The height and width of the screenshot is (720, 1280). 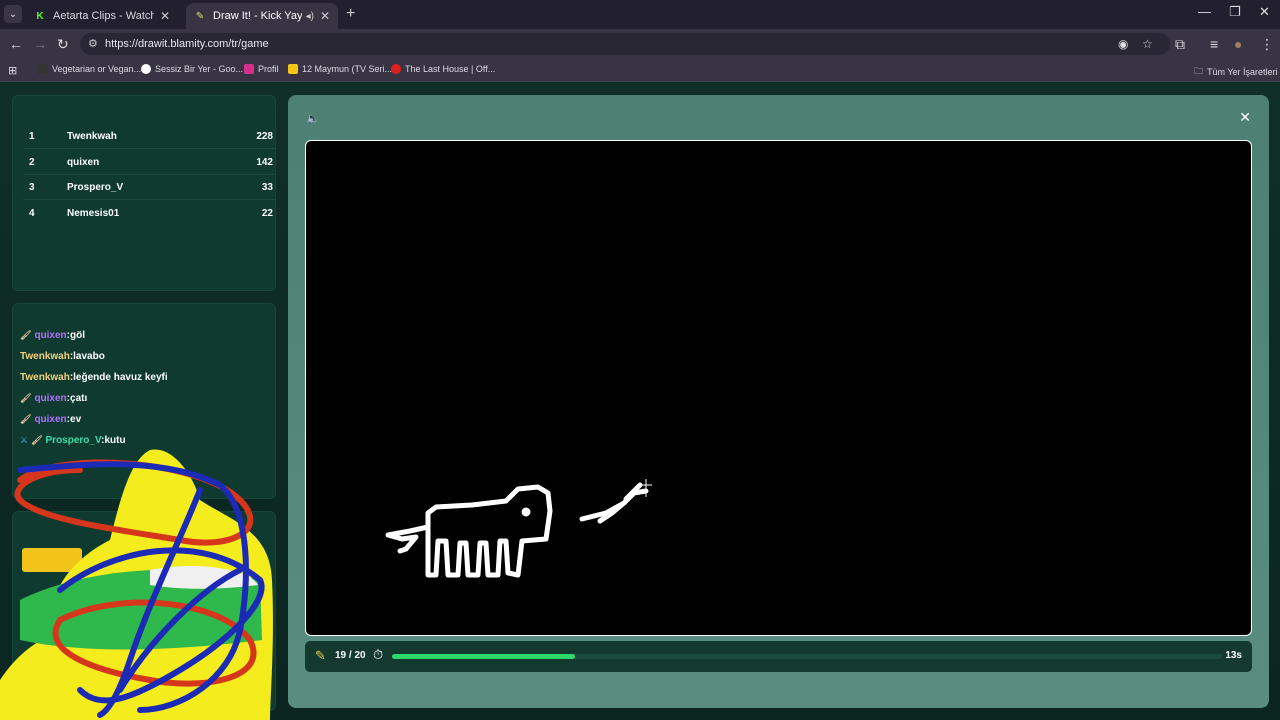 What do you see at coordinates (614, 503) in the screenshot?
I see `stroke-figure` at bounding box center [614, 503].